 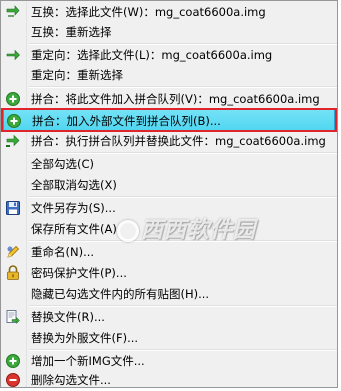 I want to click on menu-item-uncheck-all: 全部取消勾选(X), so click(x=169, y=185).